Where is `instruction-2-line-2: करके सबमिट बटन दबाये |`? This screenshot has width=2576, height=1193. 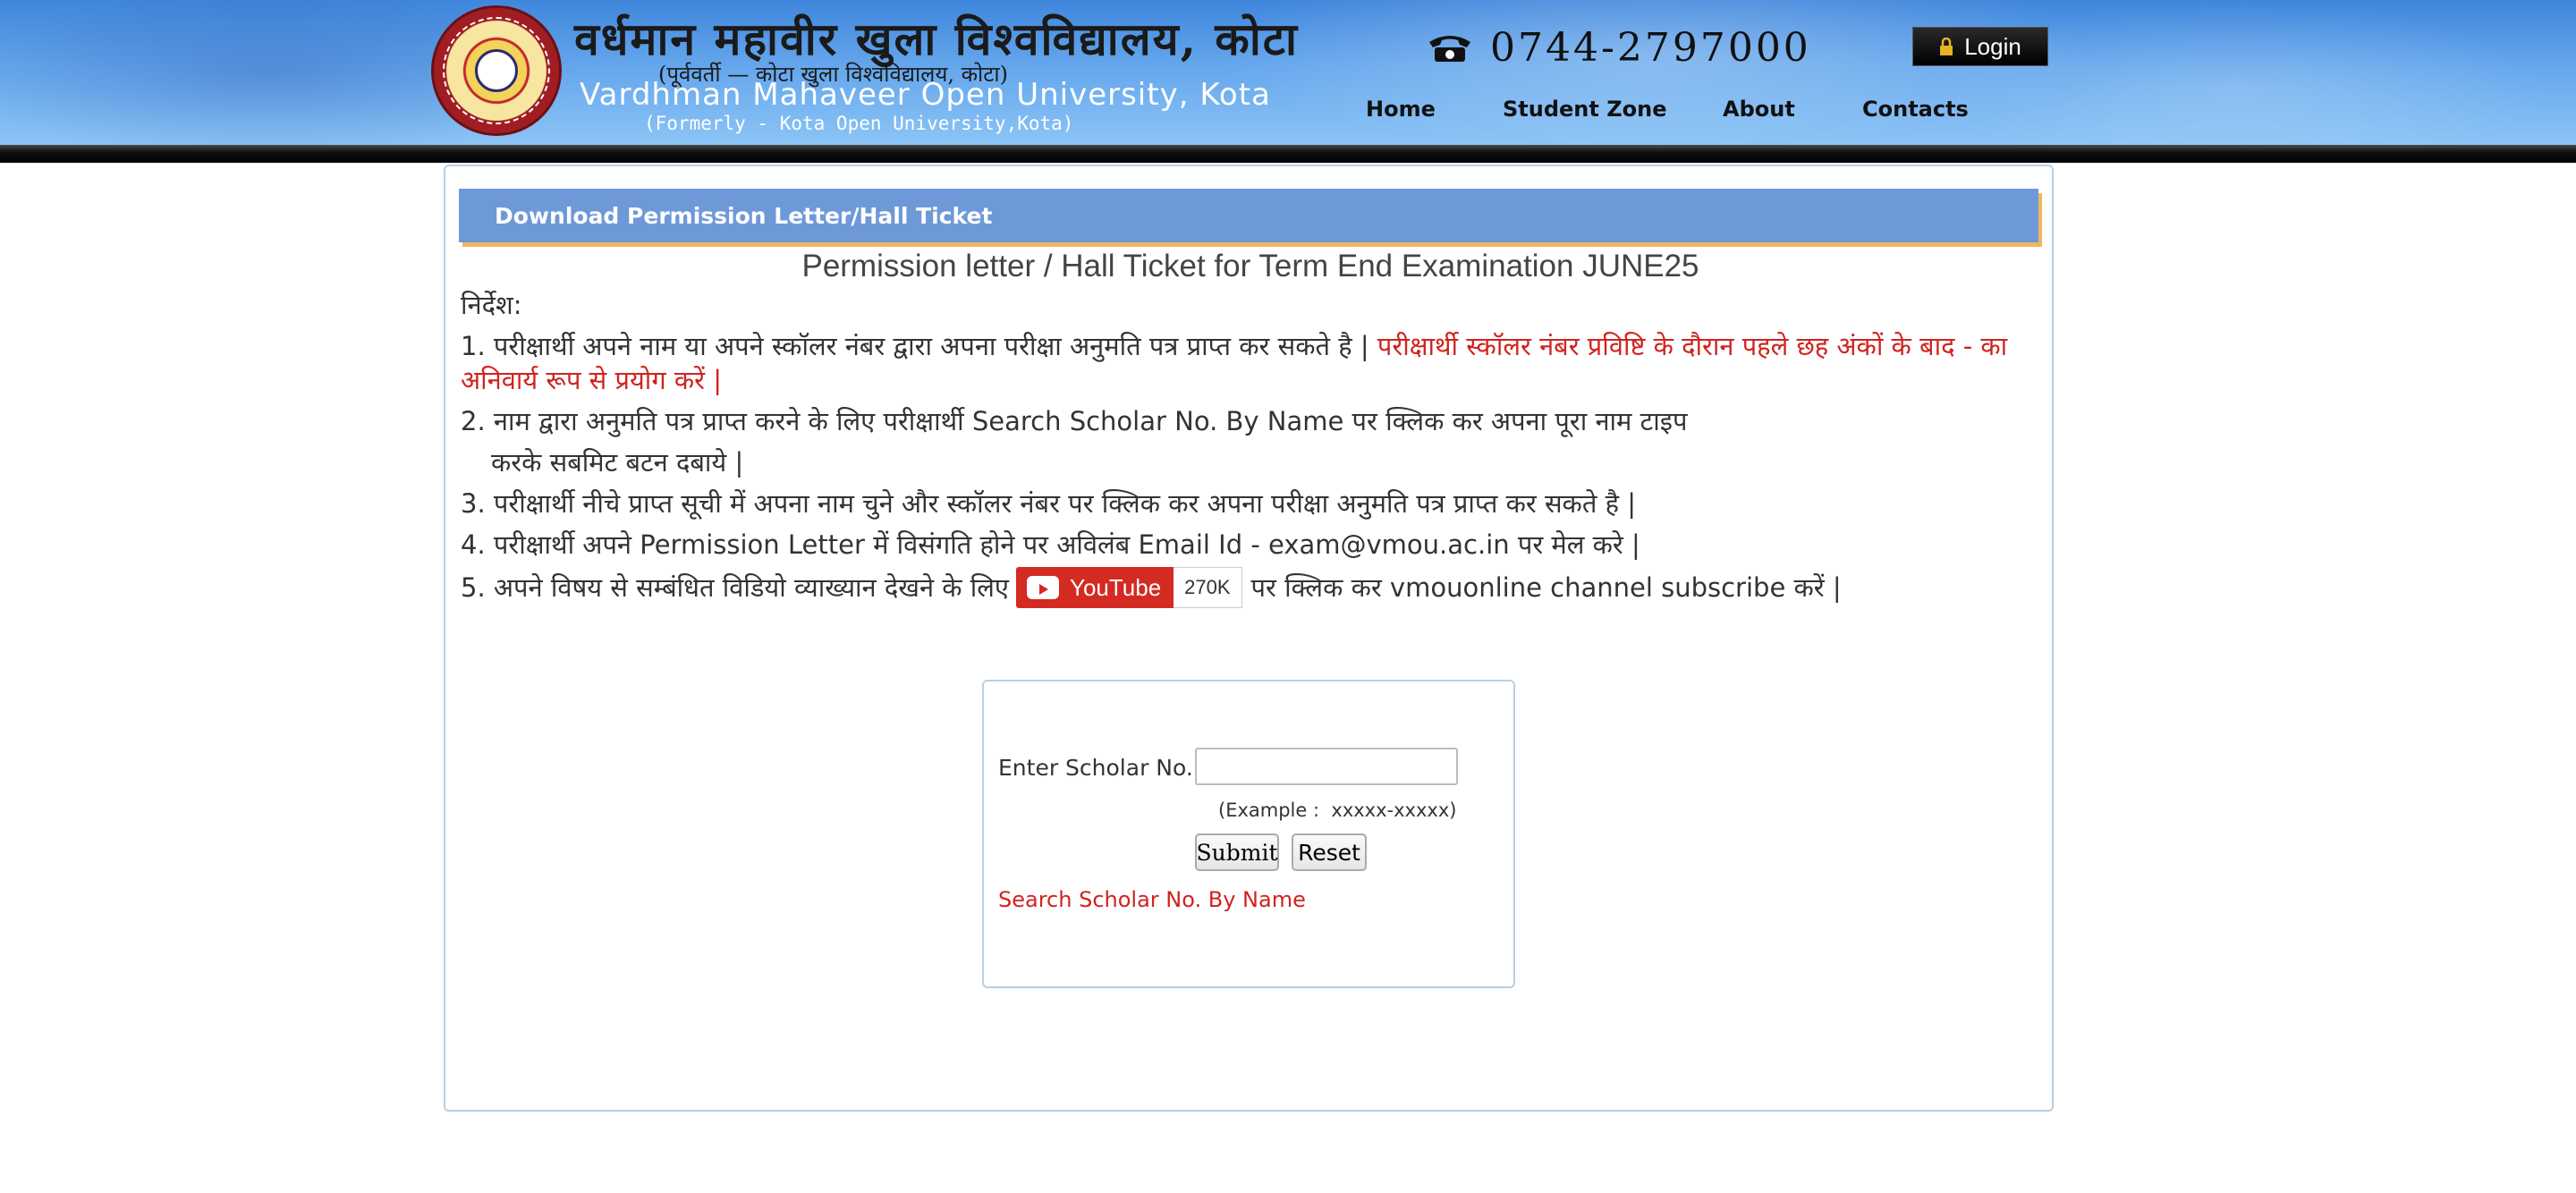 instruction-2-line-2: करके सबमिट बटन दबाये | is located at coordinates (617, 462).